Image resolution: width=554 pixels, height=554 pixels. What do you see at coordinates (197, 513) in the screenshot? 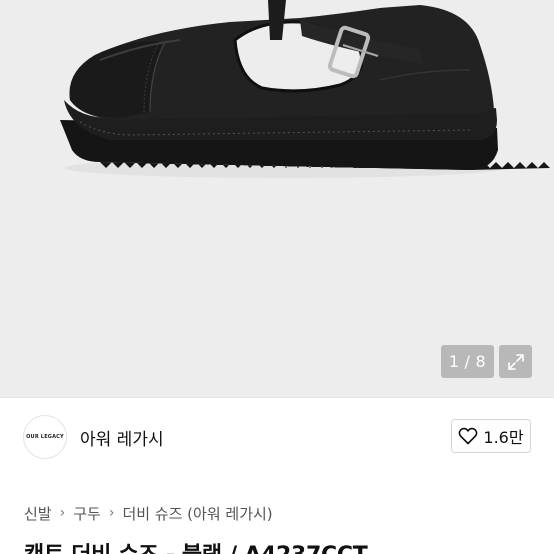
I see `breadcrumb-item-derby-shoes: 더비 슈즈 (아워 레가시)` at bounding box center [197, 513].